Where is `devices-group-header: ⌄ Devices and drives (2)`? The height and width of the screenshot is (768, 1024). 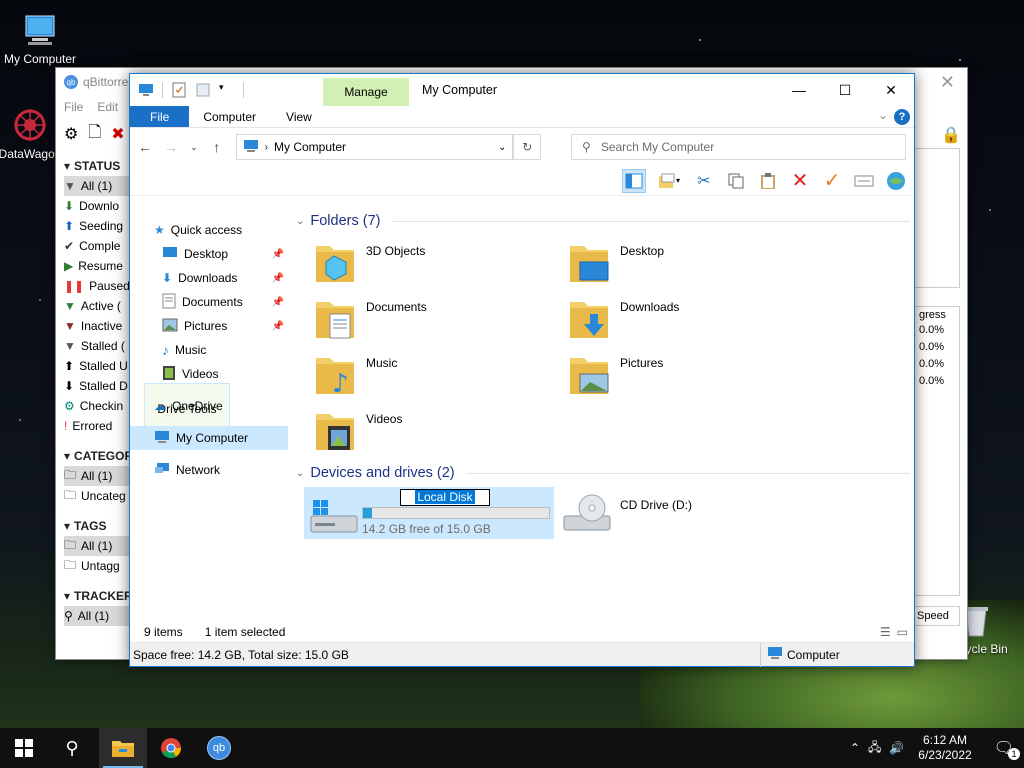 devices-group-header: ⌄ Devices and drives (2) is located at coordinates (603, 473).